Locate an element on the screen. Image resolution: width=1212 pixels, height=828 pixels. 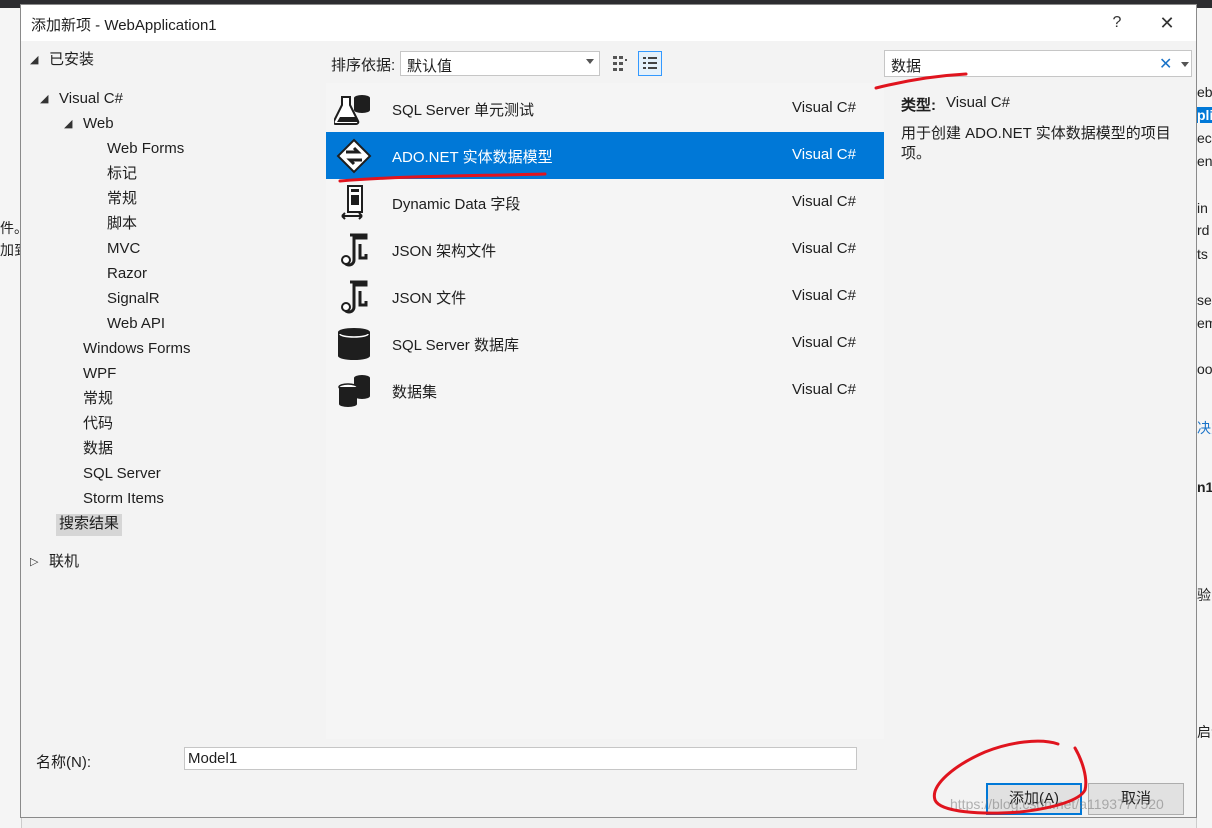
sort-by-value: 默认值 is located at coordinates (430, 66).